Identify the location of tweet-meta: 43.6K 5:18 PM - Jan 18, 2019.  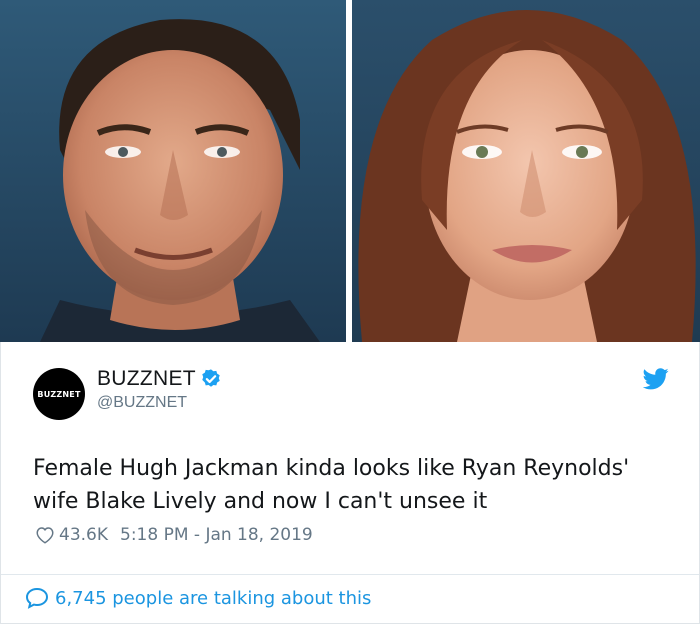
(174, 535).